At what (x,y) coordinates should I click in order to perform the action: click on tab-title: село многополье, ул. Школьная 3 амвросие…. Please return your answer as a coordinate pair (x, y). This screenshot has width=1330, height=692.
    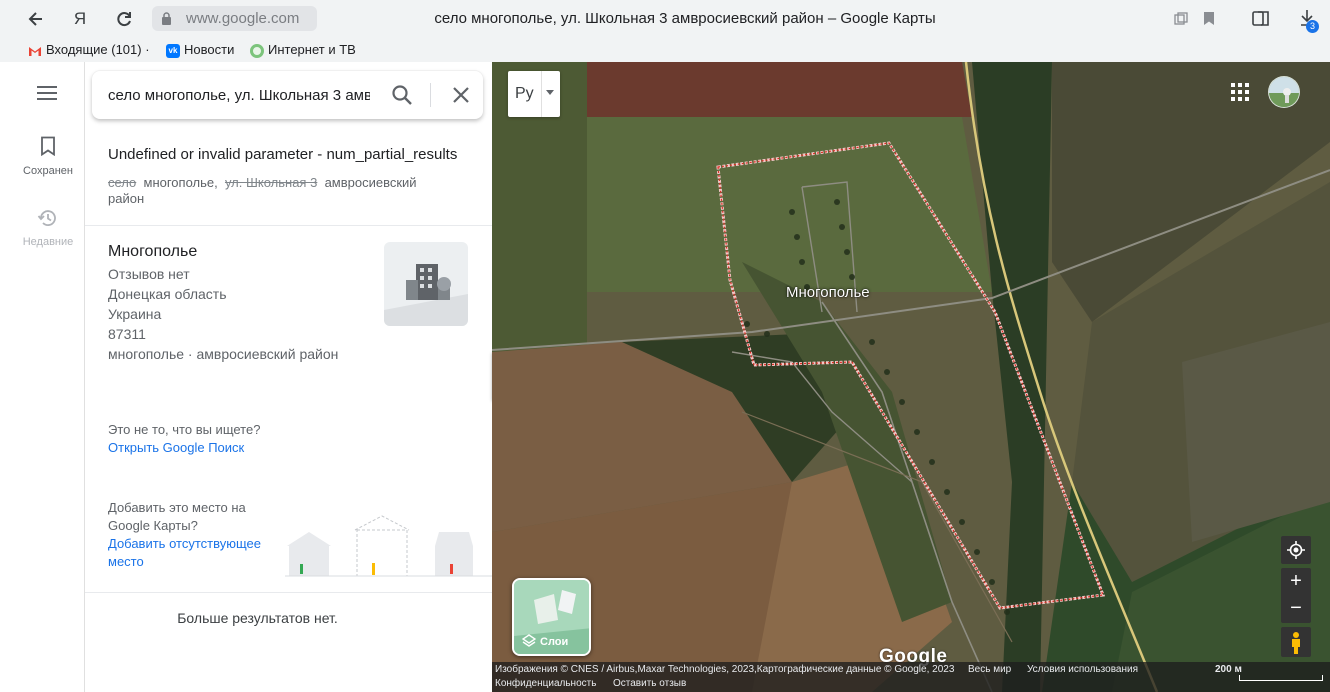
    Looking at the image, I should click on (685, 18).